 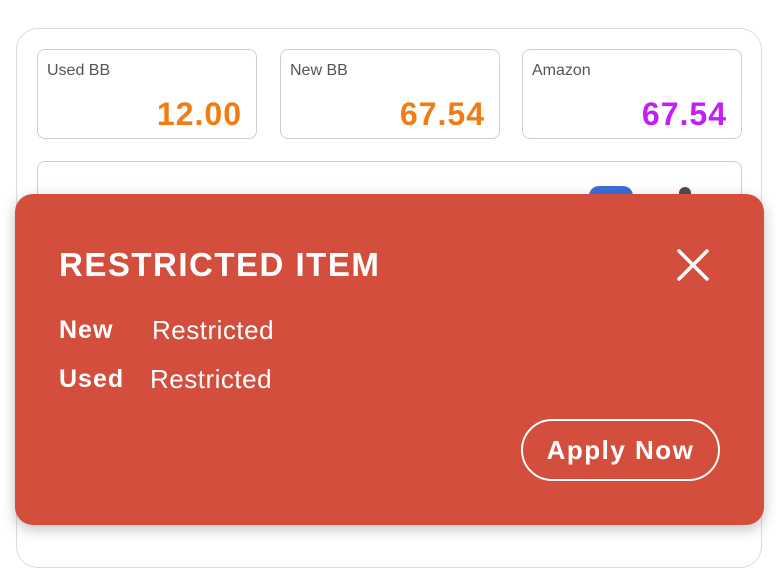 What do you see at coordinates (213, 330) in the screenshot?
I see `restriction-new-status: Restricted` at bounding box center [213, 330].